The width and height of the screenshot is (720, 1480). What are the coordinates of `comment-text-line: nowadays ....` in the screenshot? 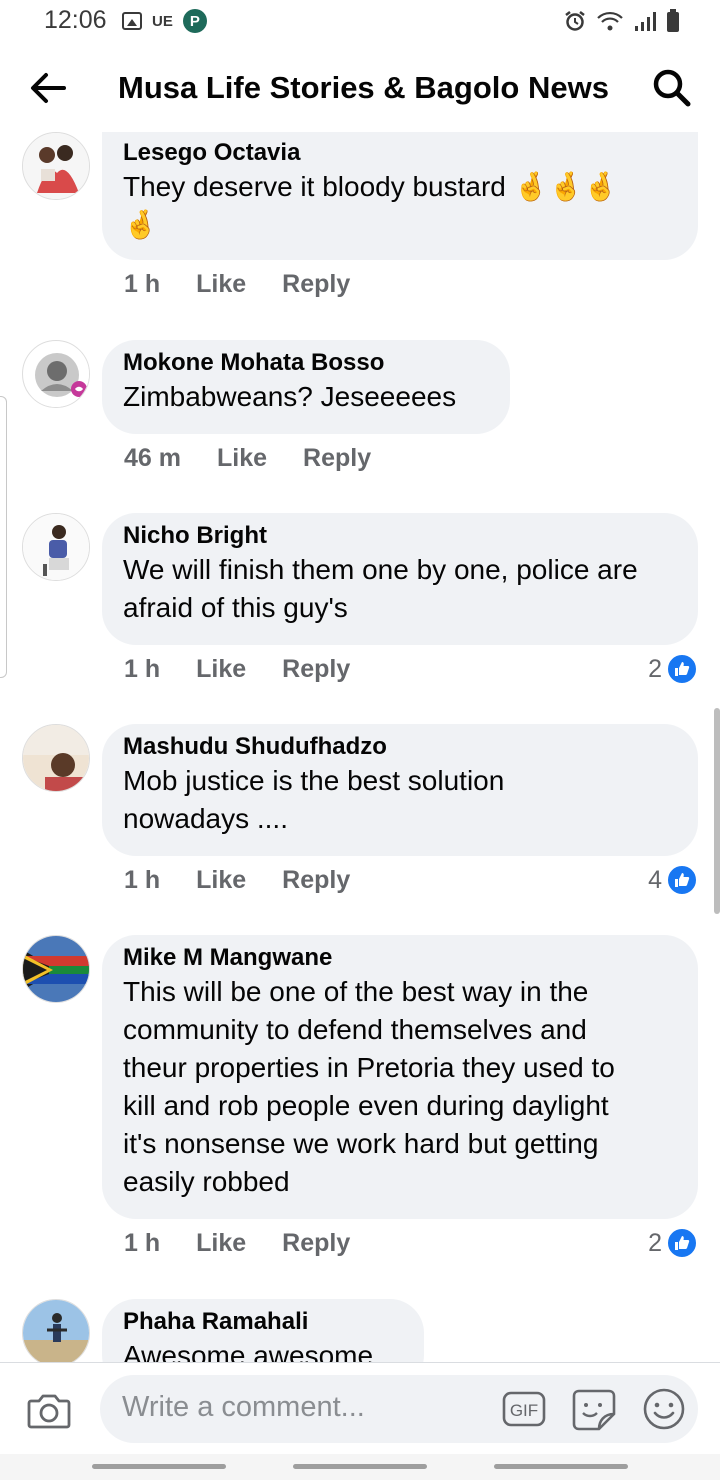 It's located at (205, 818).